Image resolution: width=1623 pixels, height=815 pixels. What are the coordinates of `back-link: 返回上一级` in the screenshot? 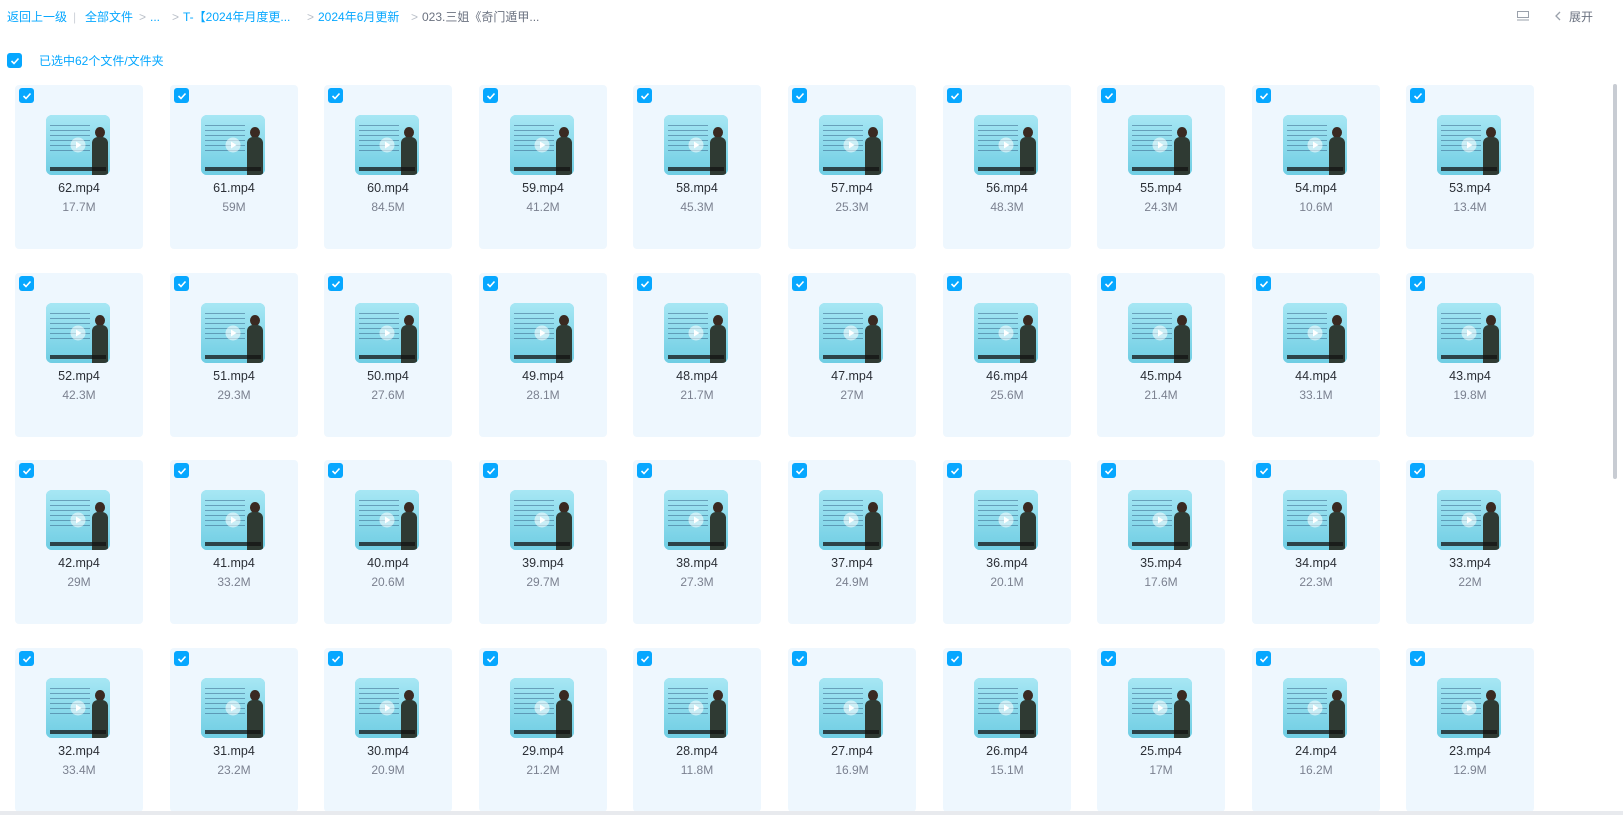 It's located at (37, 17).